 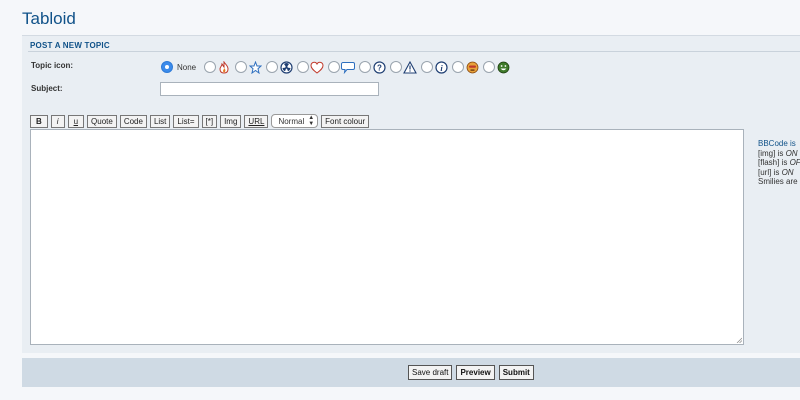 I want to click on topic-icon-option-radioactive, so click(x=279, y=67).